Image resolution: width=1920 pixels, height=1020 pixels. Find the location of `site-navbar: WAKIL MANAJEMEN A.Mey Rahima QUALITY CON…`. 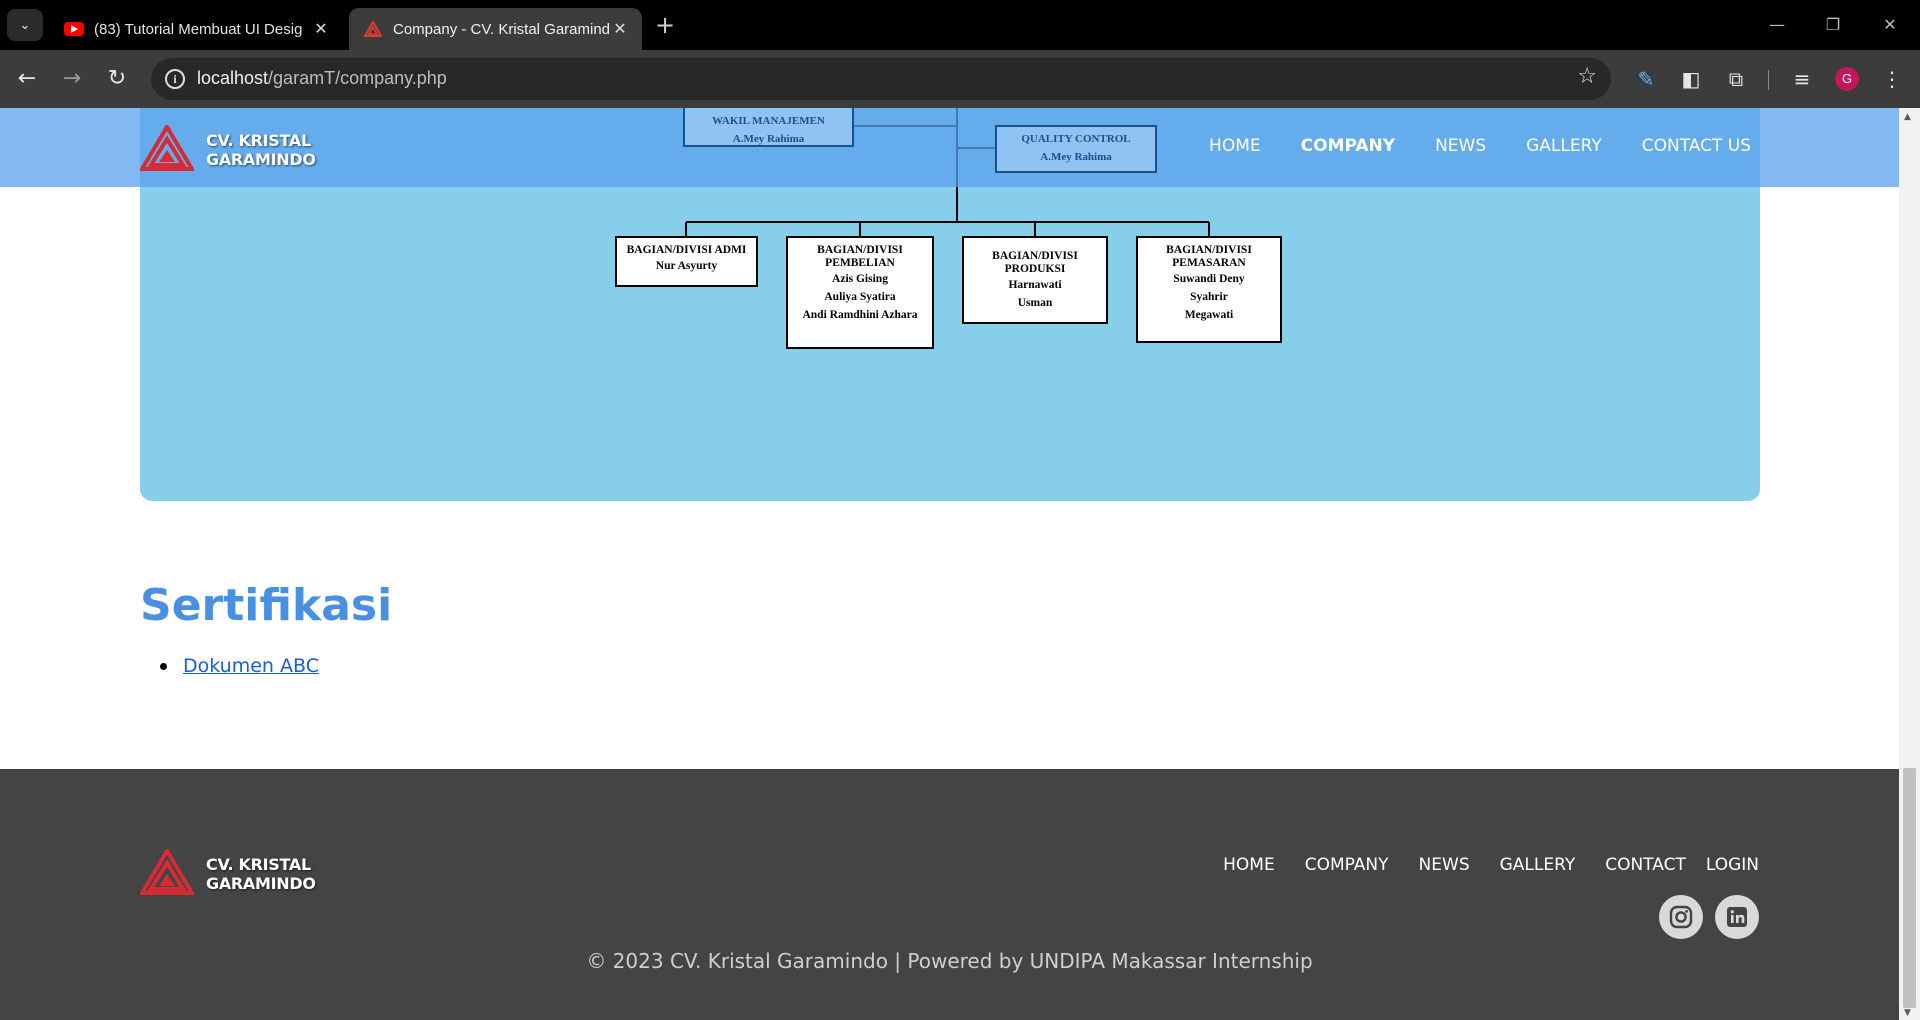

site-navbar: WAKIL MANAJEMEN A.Mey Rahima QUALITY CON… is located at coordinates (949, 147).